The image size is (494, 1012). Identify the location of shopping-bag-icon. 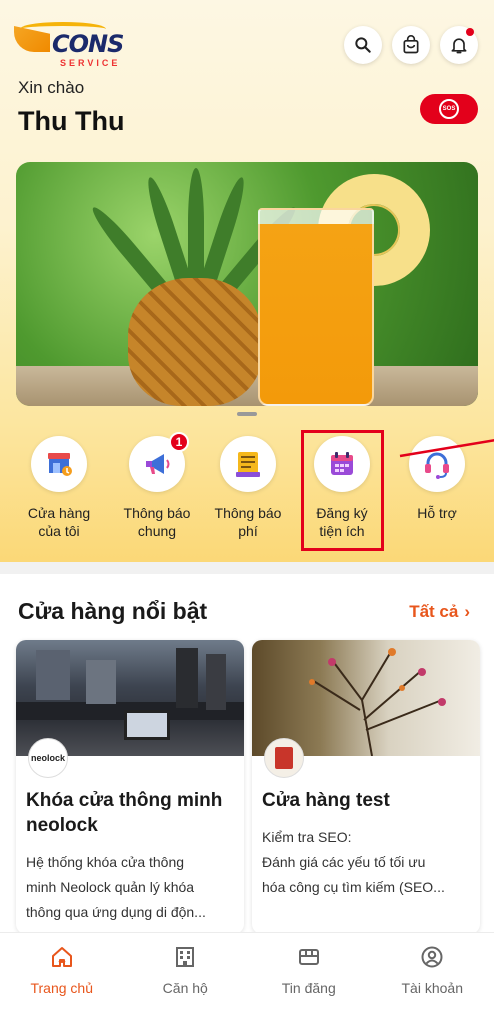
(411, 44).